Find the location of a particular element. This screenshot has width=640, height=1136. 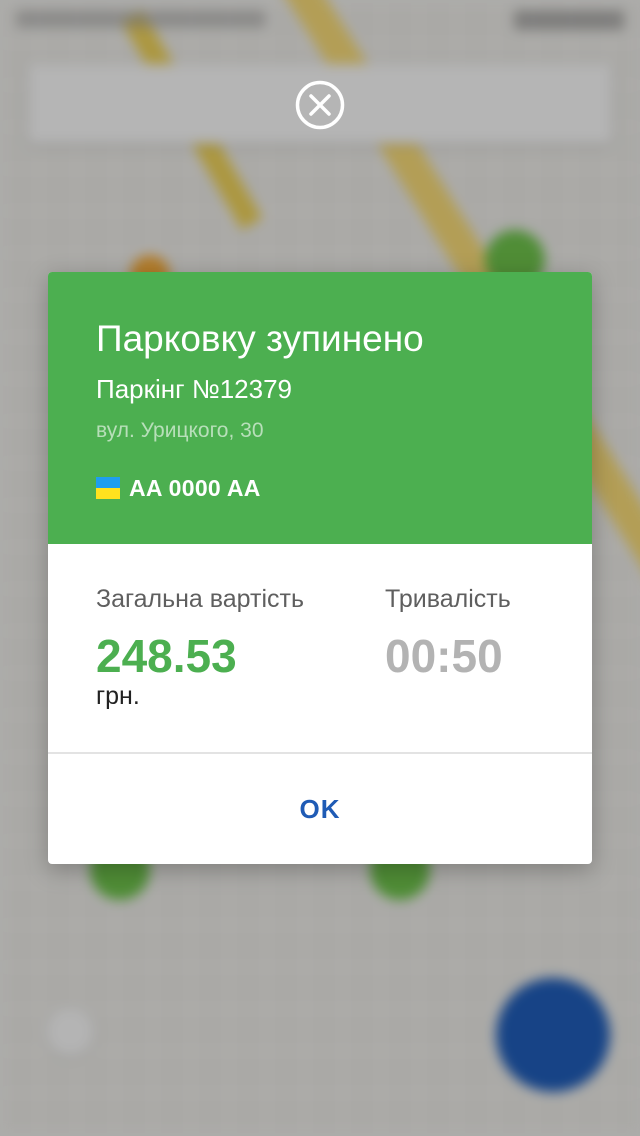

parking-name: Паркінг №12379 is located at coordinates (194, 389).